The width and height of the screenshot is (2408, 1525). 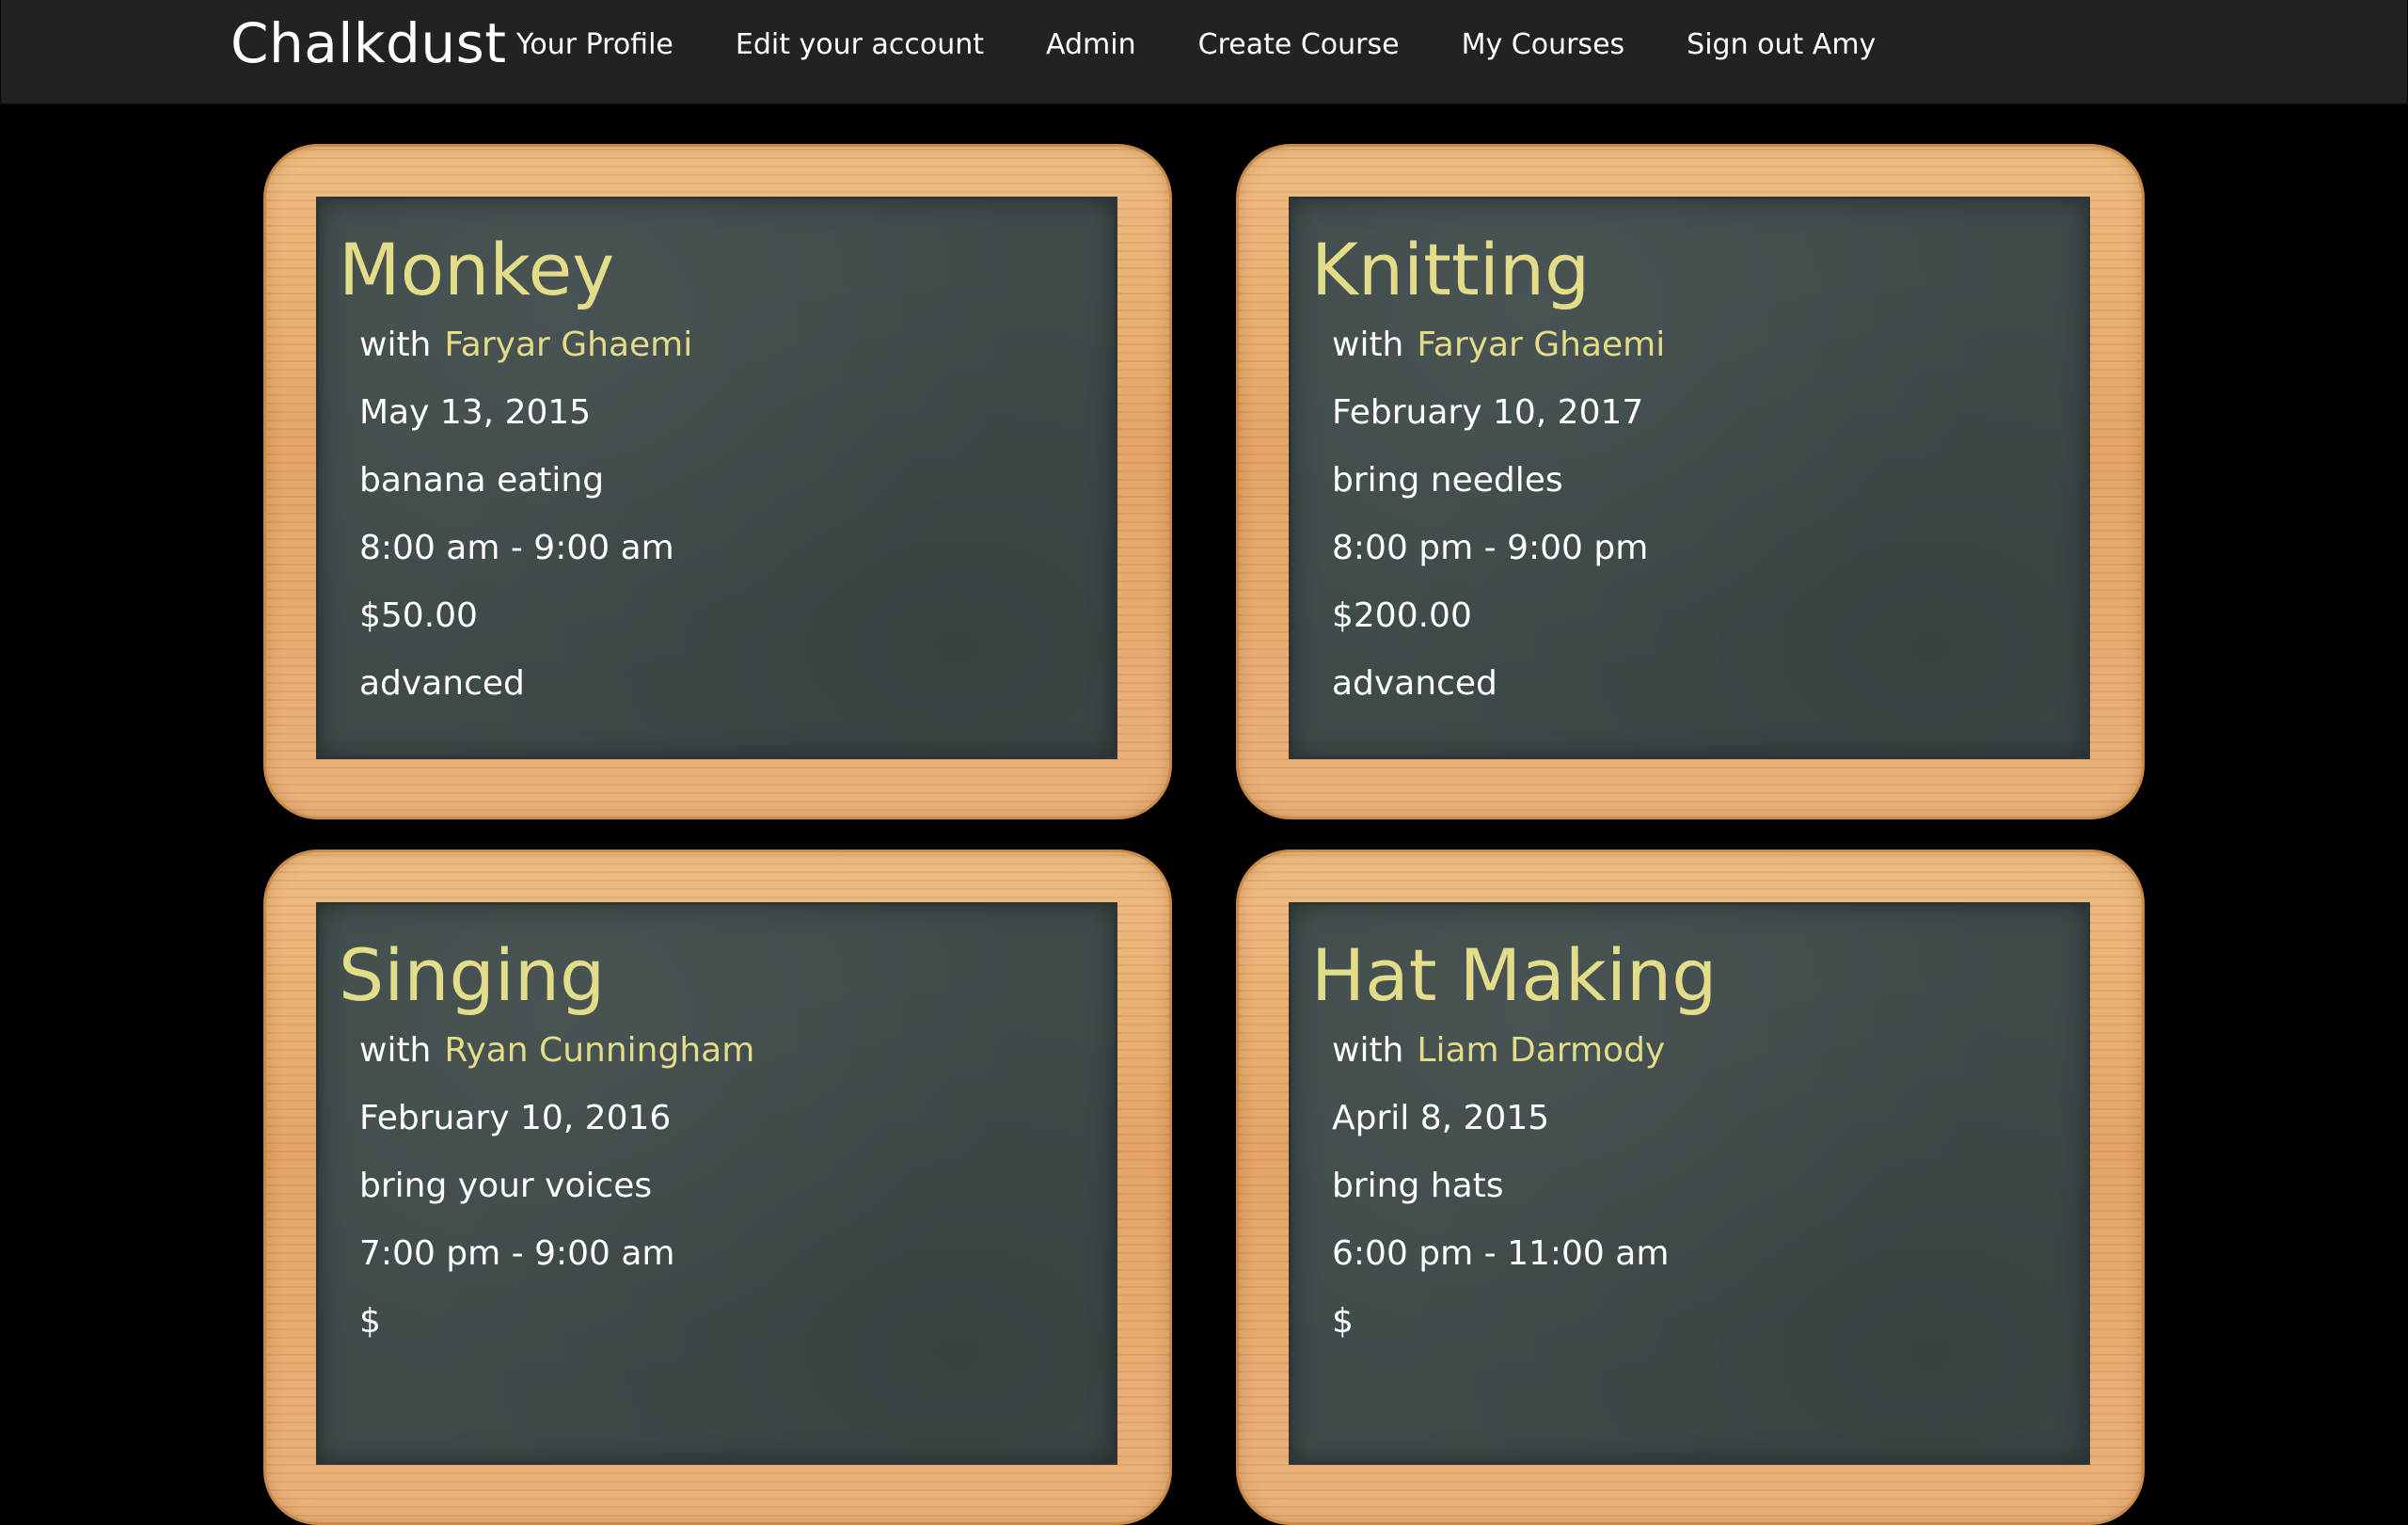 I want to click on course-time: 8:00 am - 9:00 am, so click(x=517, y=548).